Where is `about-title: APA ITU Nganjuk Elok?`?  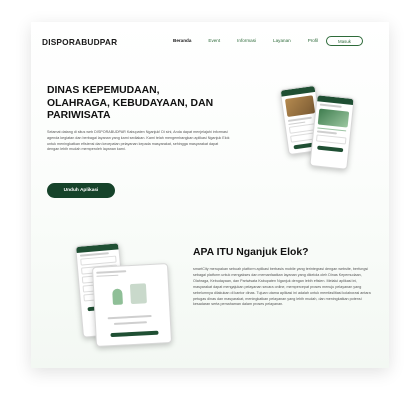
about-title: APA ITU Nganjuk Elok? is located at coordinates (251, 252).